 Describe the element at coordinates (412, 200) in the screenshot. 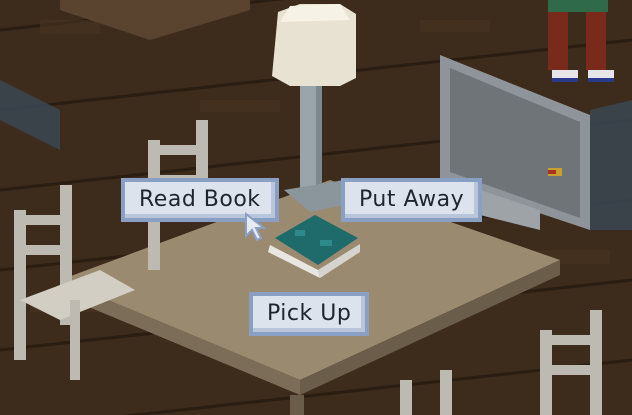

I see `put-away-button: Put Away` at that location.